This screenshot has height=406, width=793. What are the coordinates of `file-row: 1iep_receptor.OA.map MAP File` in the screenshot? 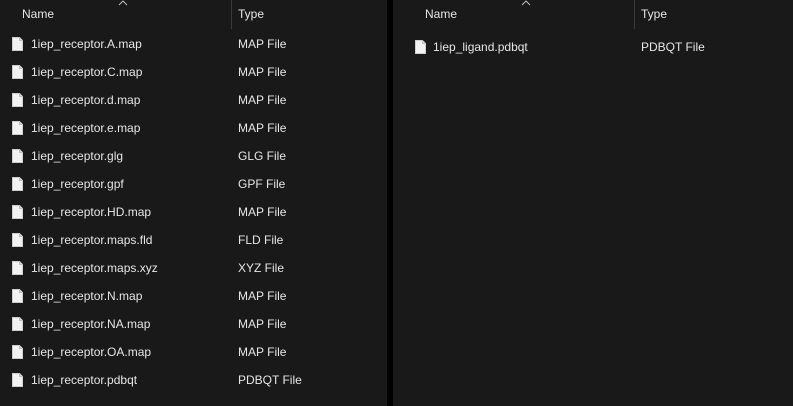 It's located at (193, 352).